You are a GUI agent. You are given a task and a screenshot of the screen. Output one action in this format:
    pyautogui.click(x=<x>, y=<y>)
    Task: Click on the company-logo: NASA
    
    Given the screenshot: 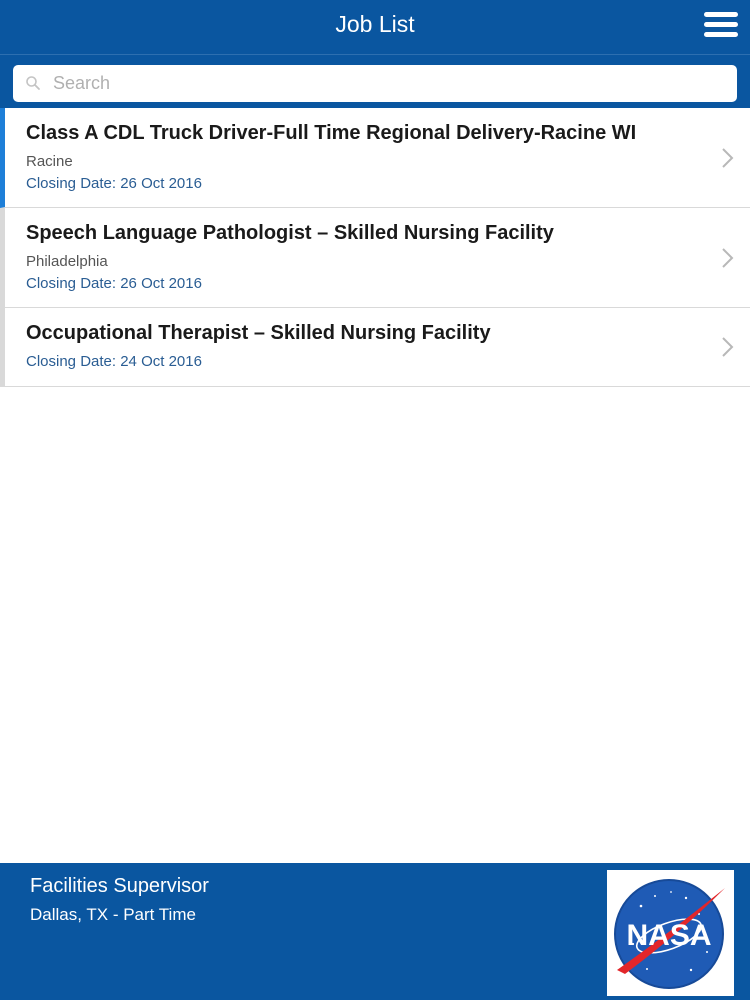 What is the action you would take?
    pyautogui.click(x=670, y=933)
    